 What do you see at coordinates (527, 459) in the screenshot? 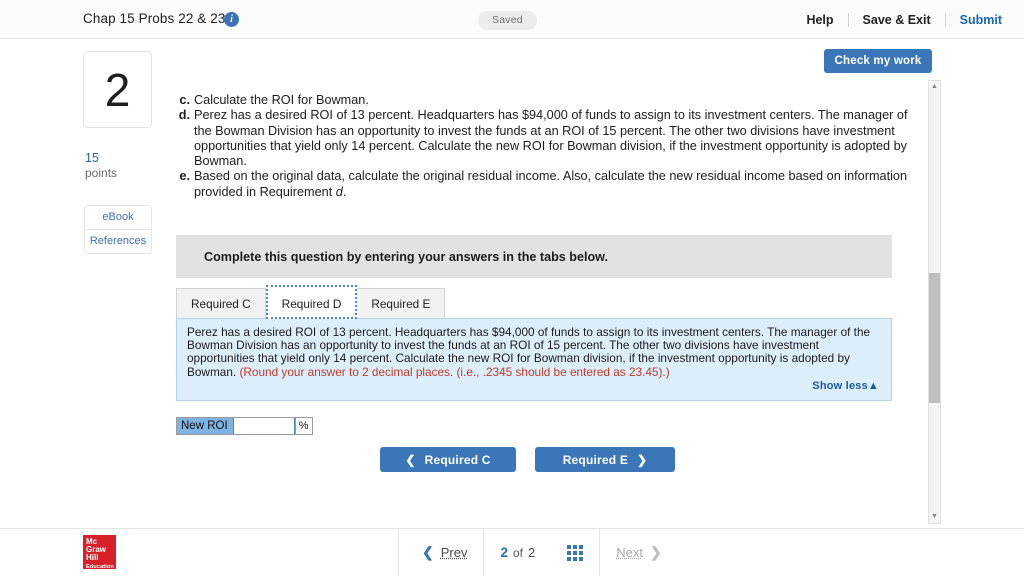
I see `requirement-nav-buttons: ❮ Required C Required E ❯` at bounding box center [527, 459].